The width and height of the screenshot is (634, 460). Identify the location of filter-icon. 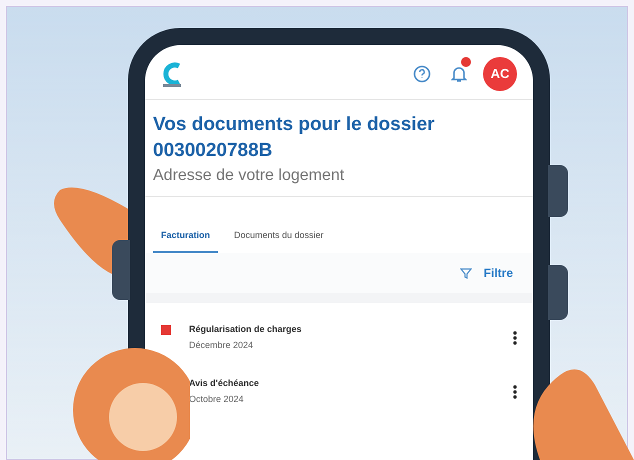
(466, 272).